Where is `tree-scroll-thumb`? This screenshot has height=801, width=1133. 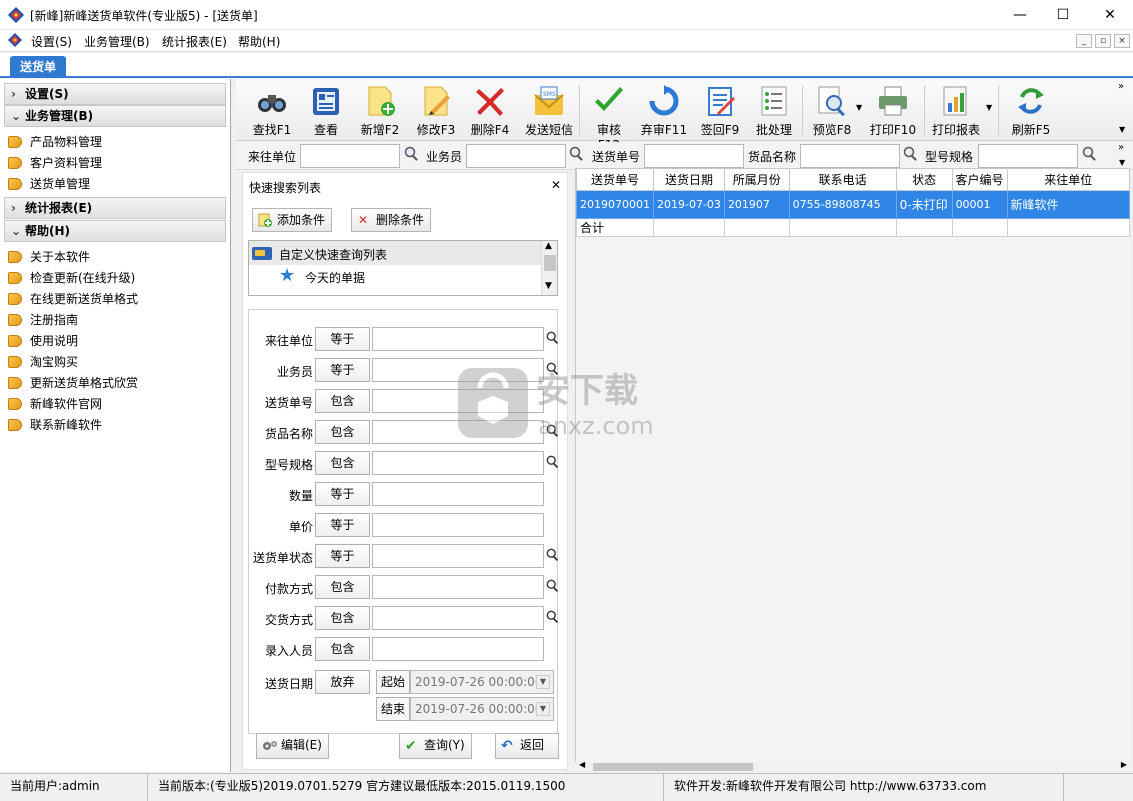
tree-scroll-thumb is located at coordinates (550, 263).